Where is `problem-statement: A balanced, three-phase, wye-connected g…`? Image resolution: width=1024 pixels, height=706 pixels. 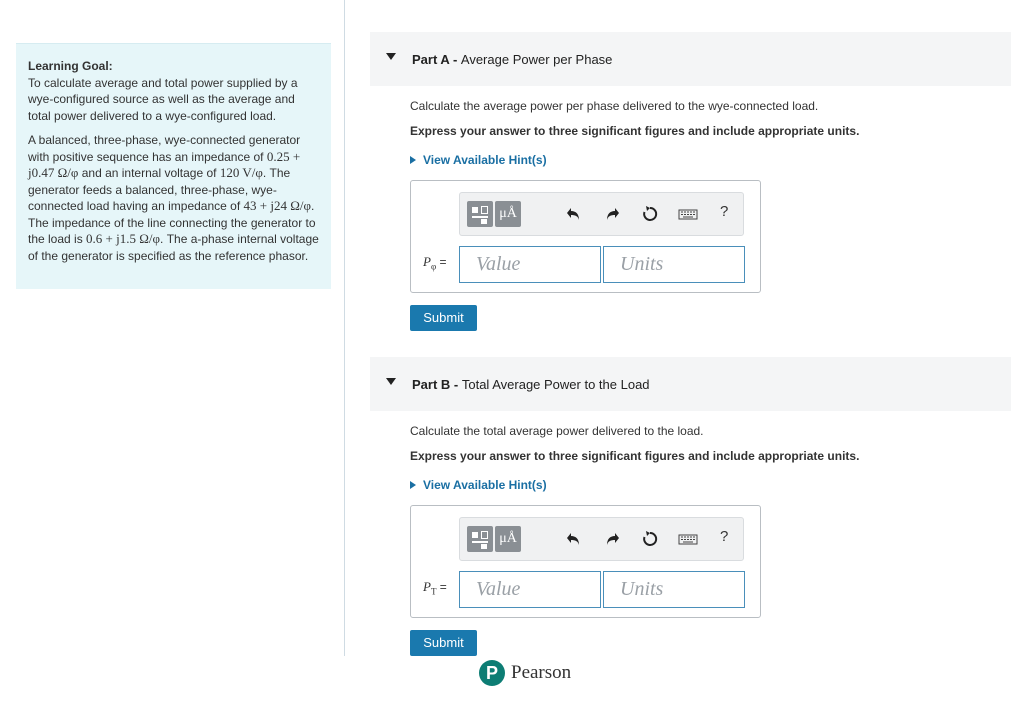 problem-statement: A balanced, three-phase, wye-connected g… is located at coordinates (173, 198).